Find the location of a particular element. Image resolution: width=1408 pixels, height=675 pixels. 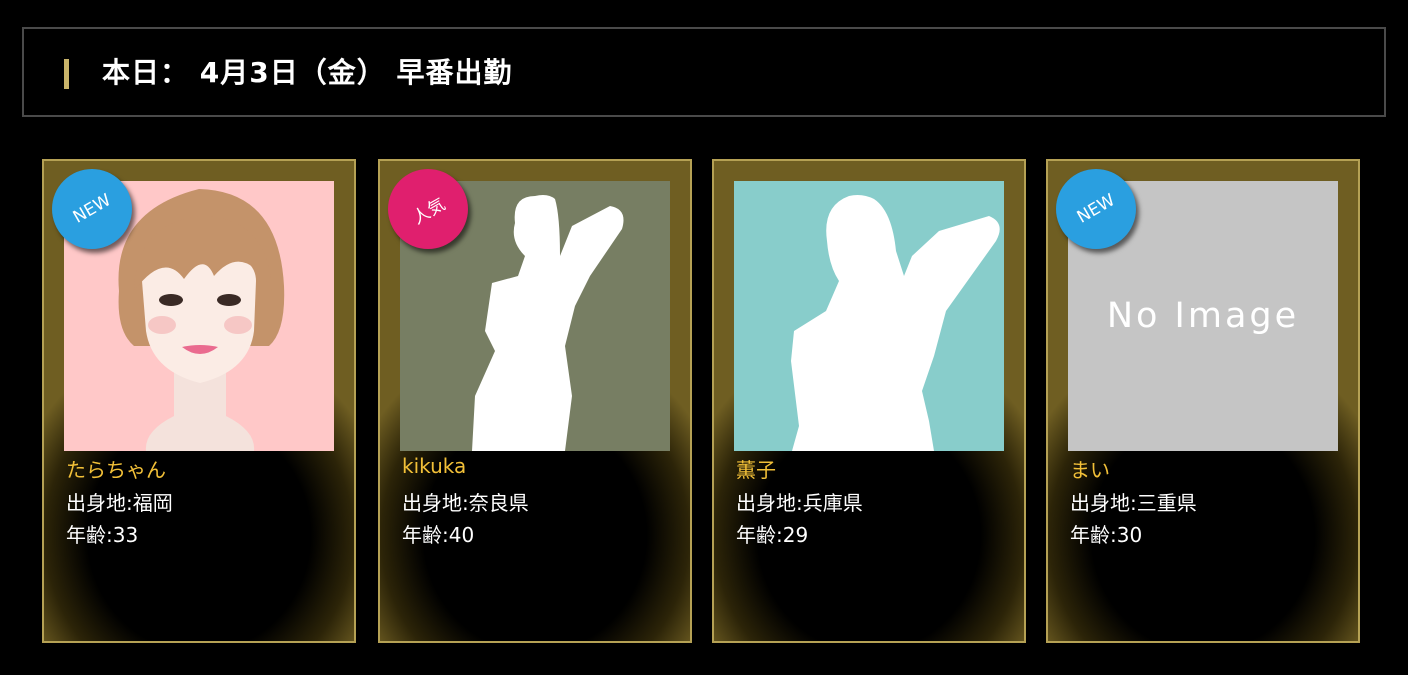

cast-name: 薫子 is located at coordinates (756, 468).